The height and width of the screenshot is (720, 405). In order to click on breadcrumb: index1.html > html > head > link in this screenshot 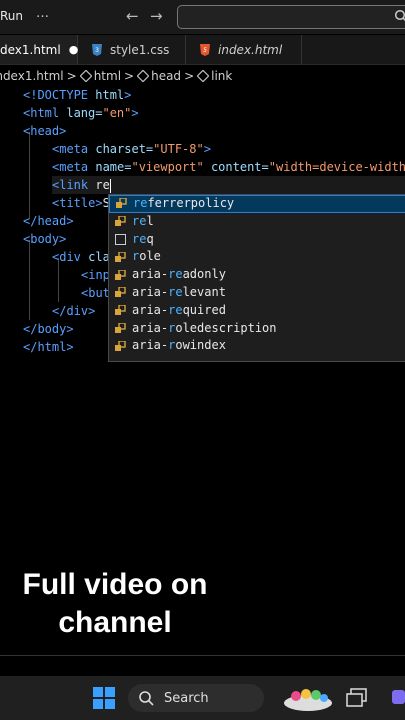, I will do `click(202, 76)`.